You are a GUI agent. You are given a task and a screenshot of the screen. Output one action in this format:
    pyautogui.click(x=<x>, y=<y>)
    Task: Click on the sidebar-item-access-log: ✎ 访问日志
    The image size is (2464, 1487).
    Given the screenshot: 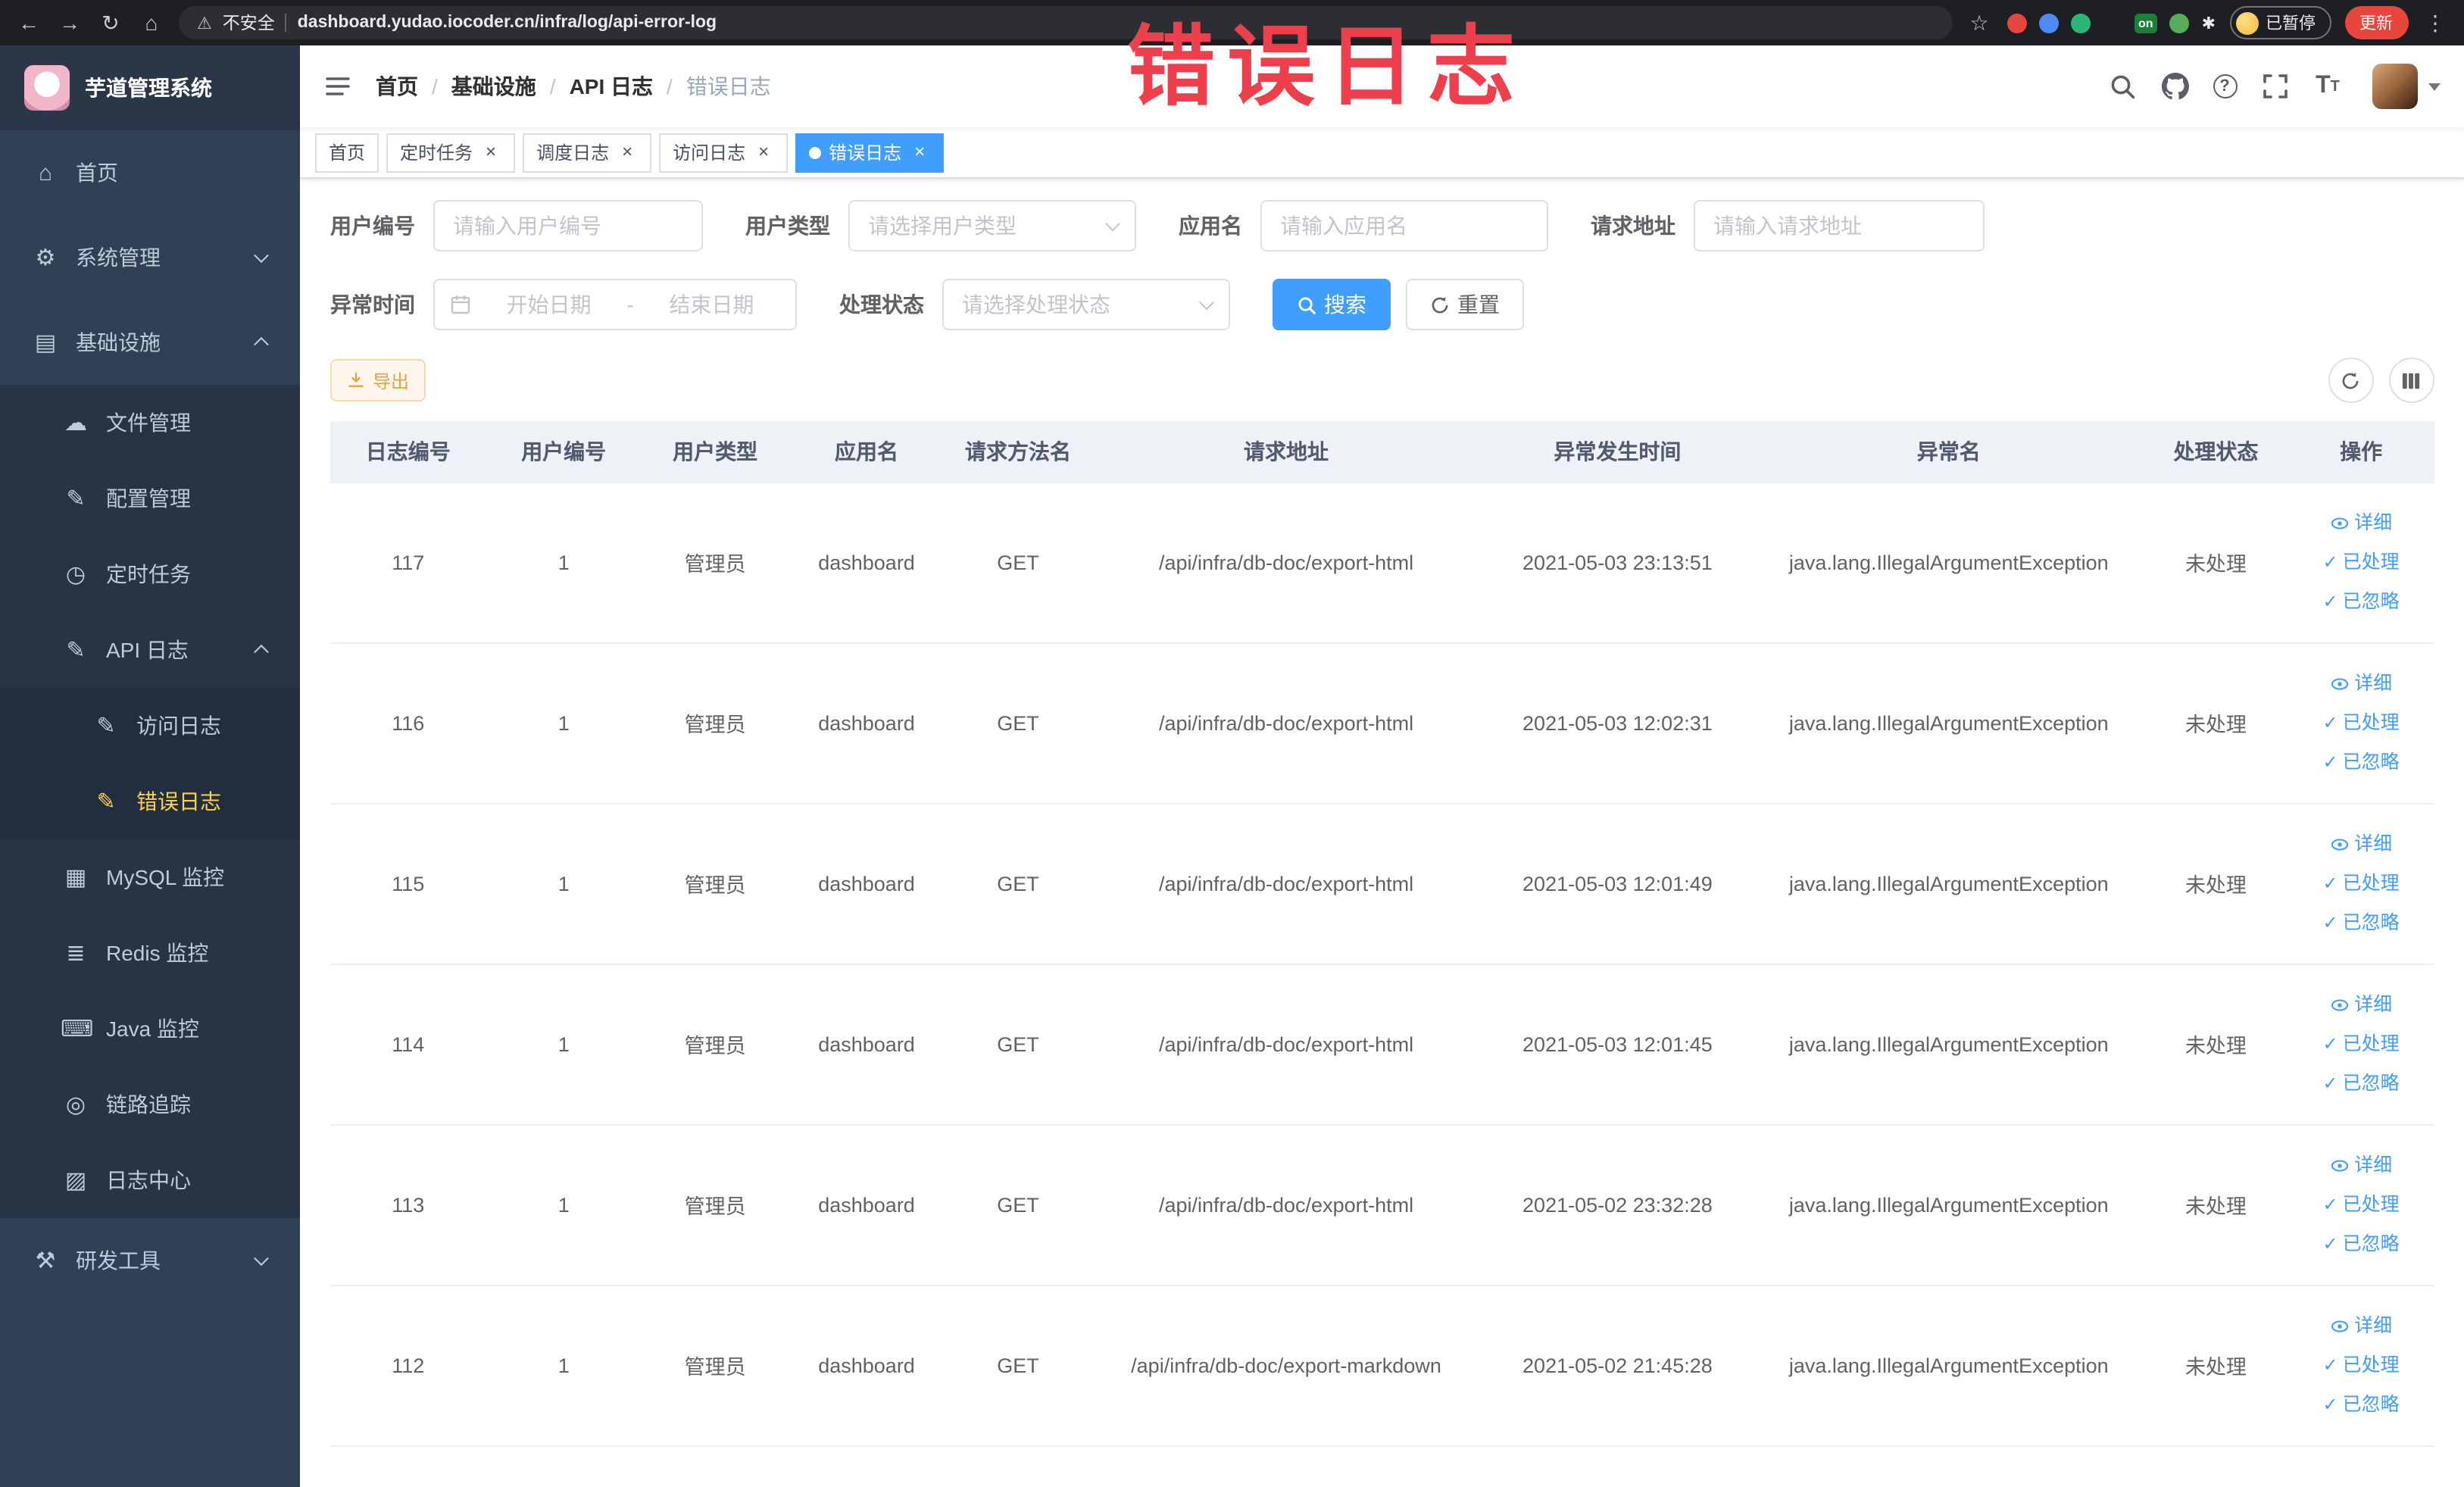 What is the action you would take?
    pyautogui.click(x=150, y=726)
    